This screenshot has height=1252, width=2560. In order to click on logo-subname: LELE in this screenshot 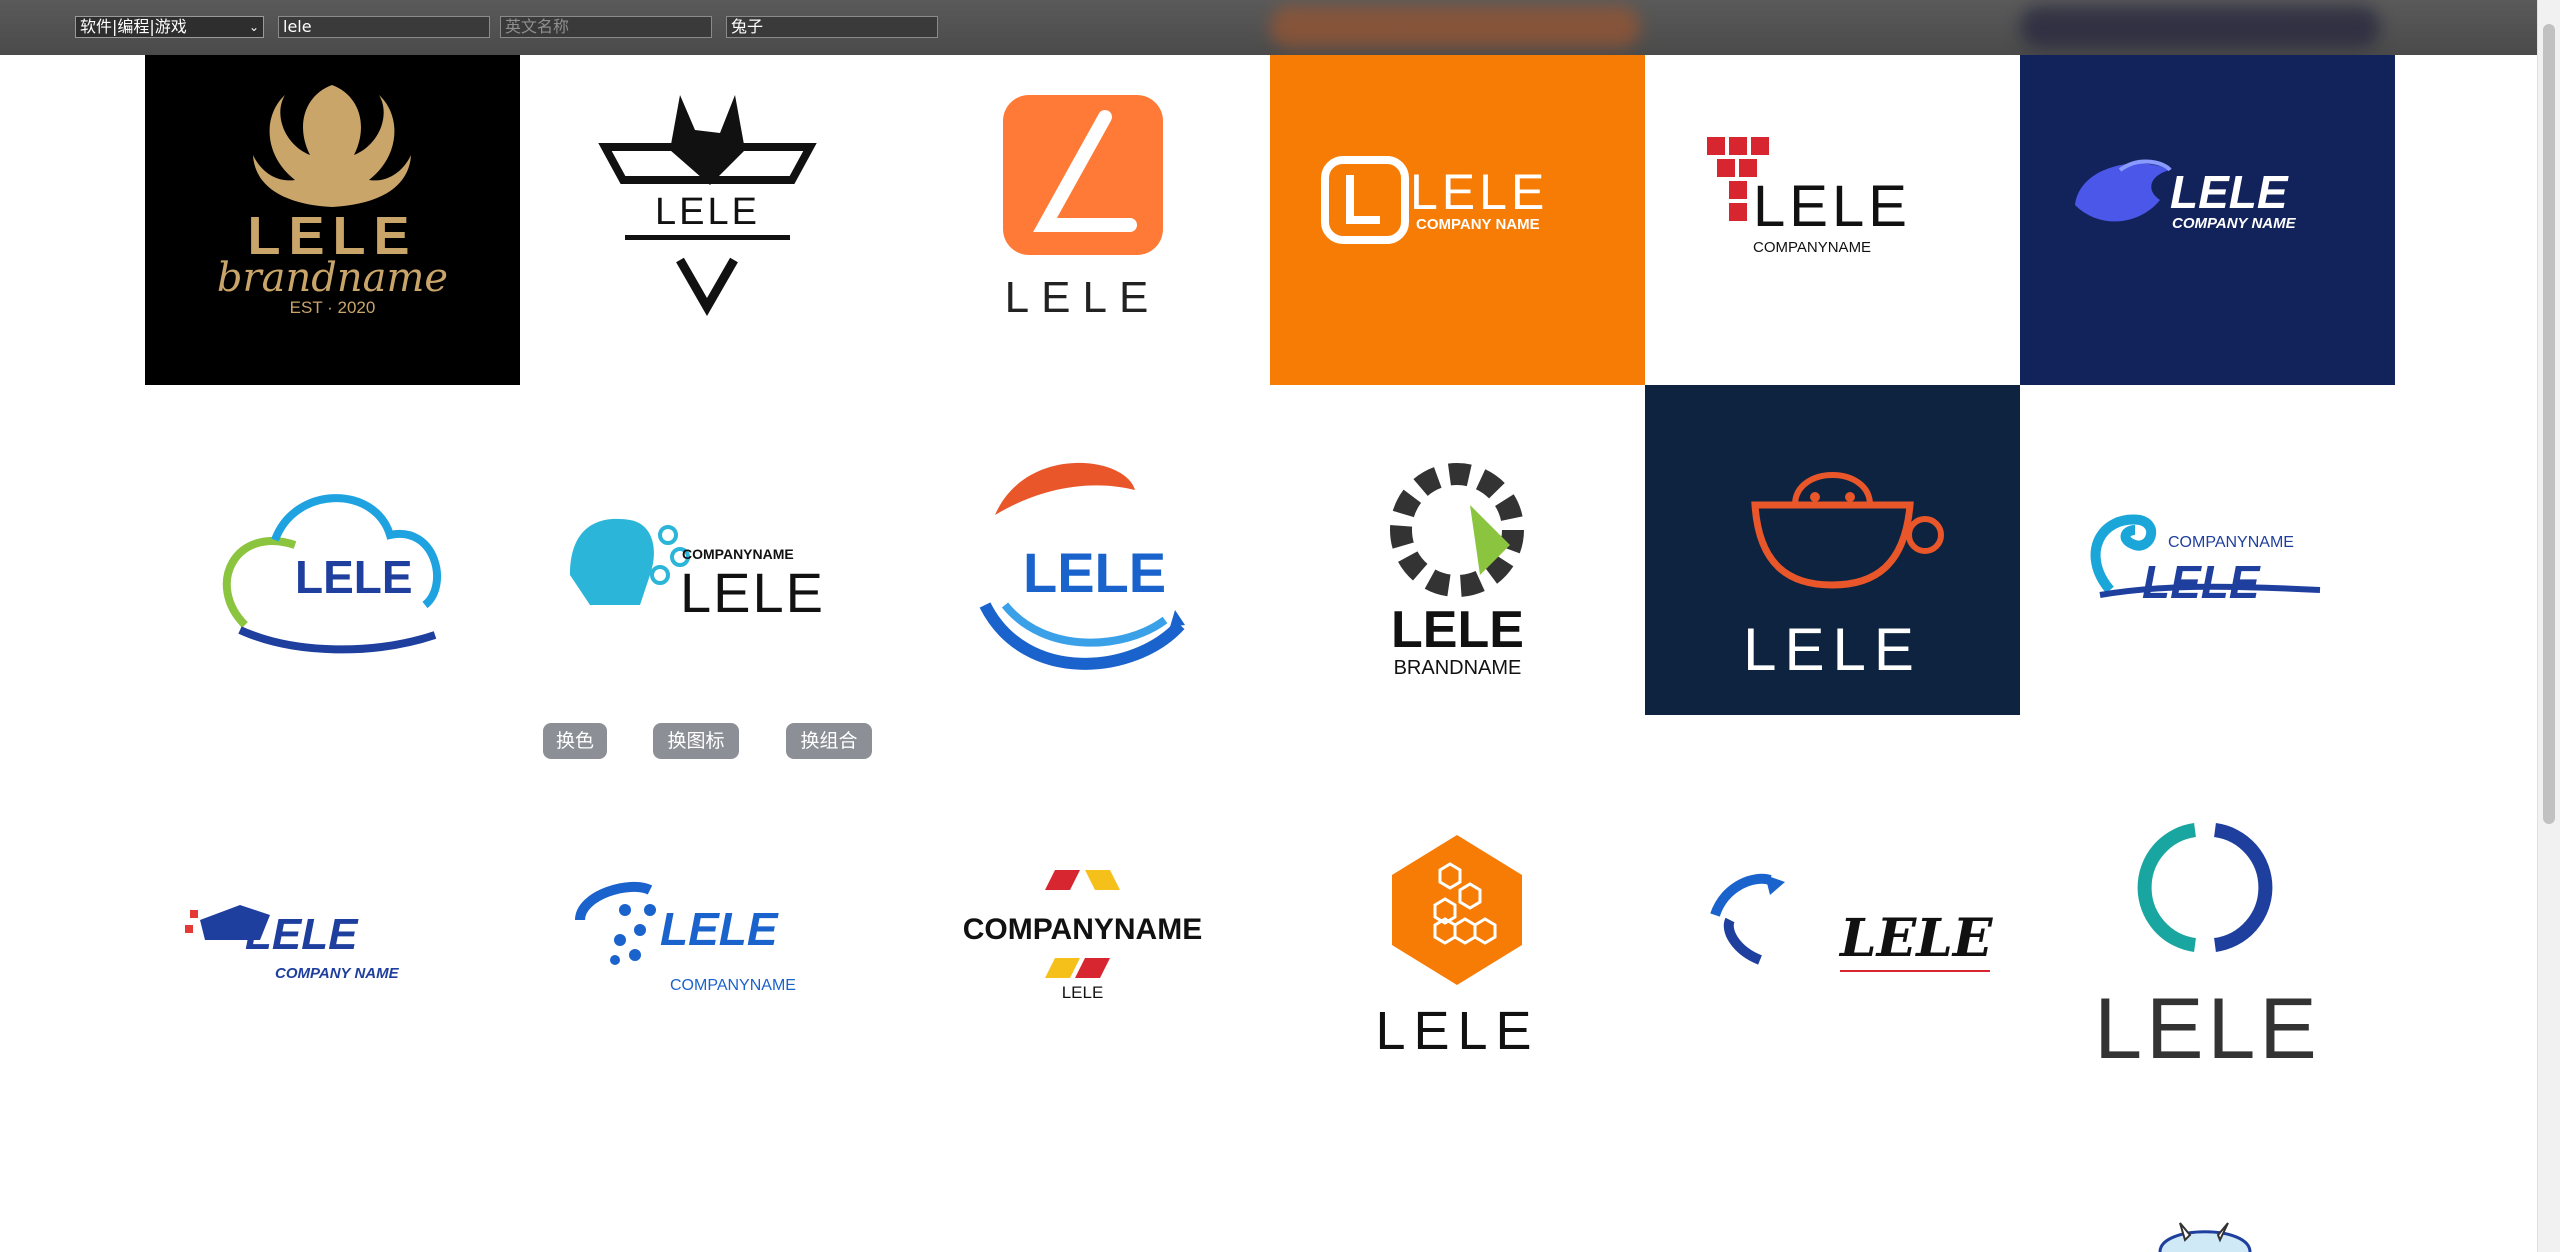, I will do `click(1082, 992)`.